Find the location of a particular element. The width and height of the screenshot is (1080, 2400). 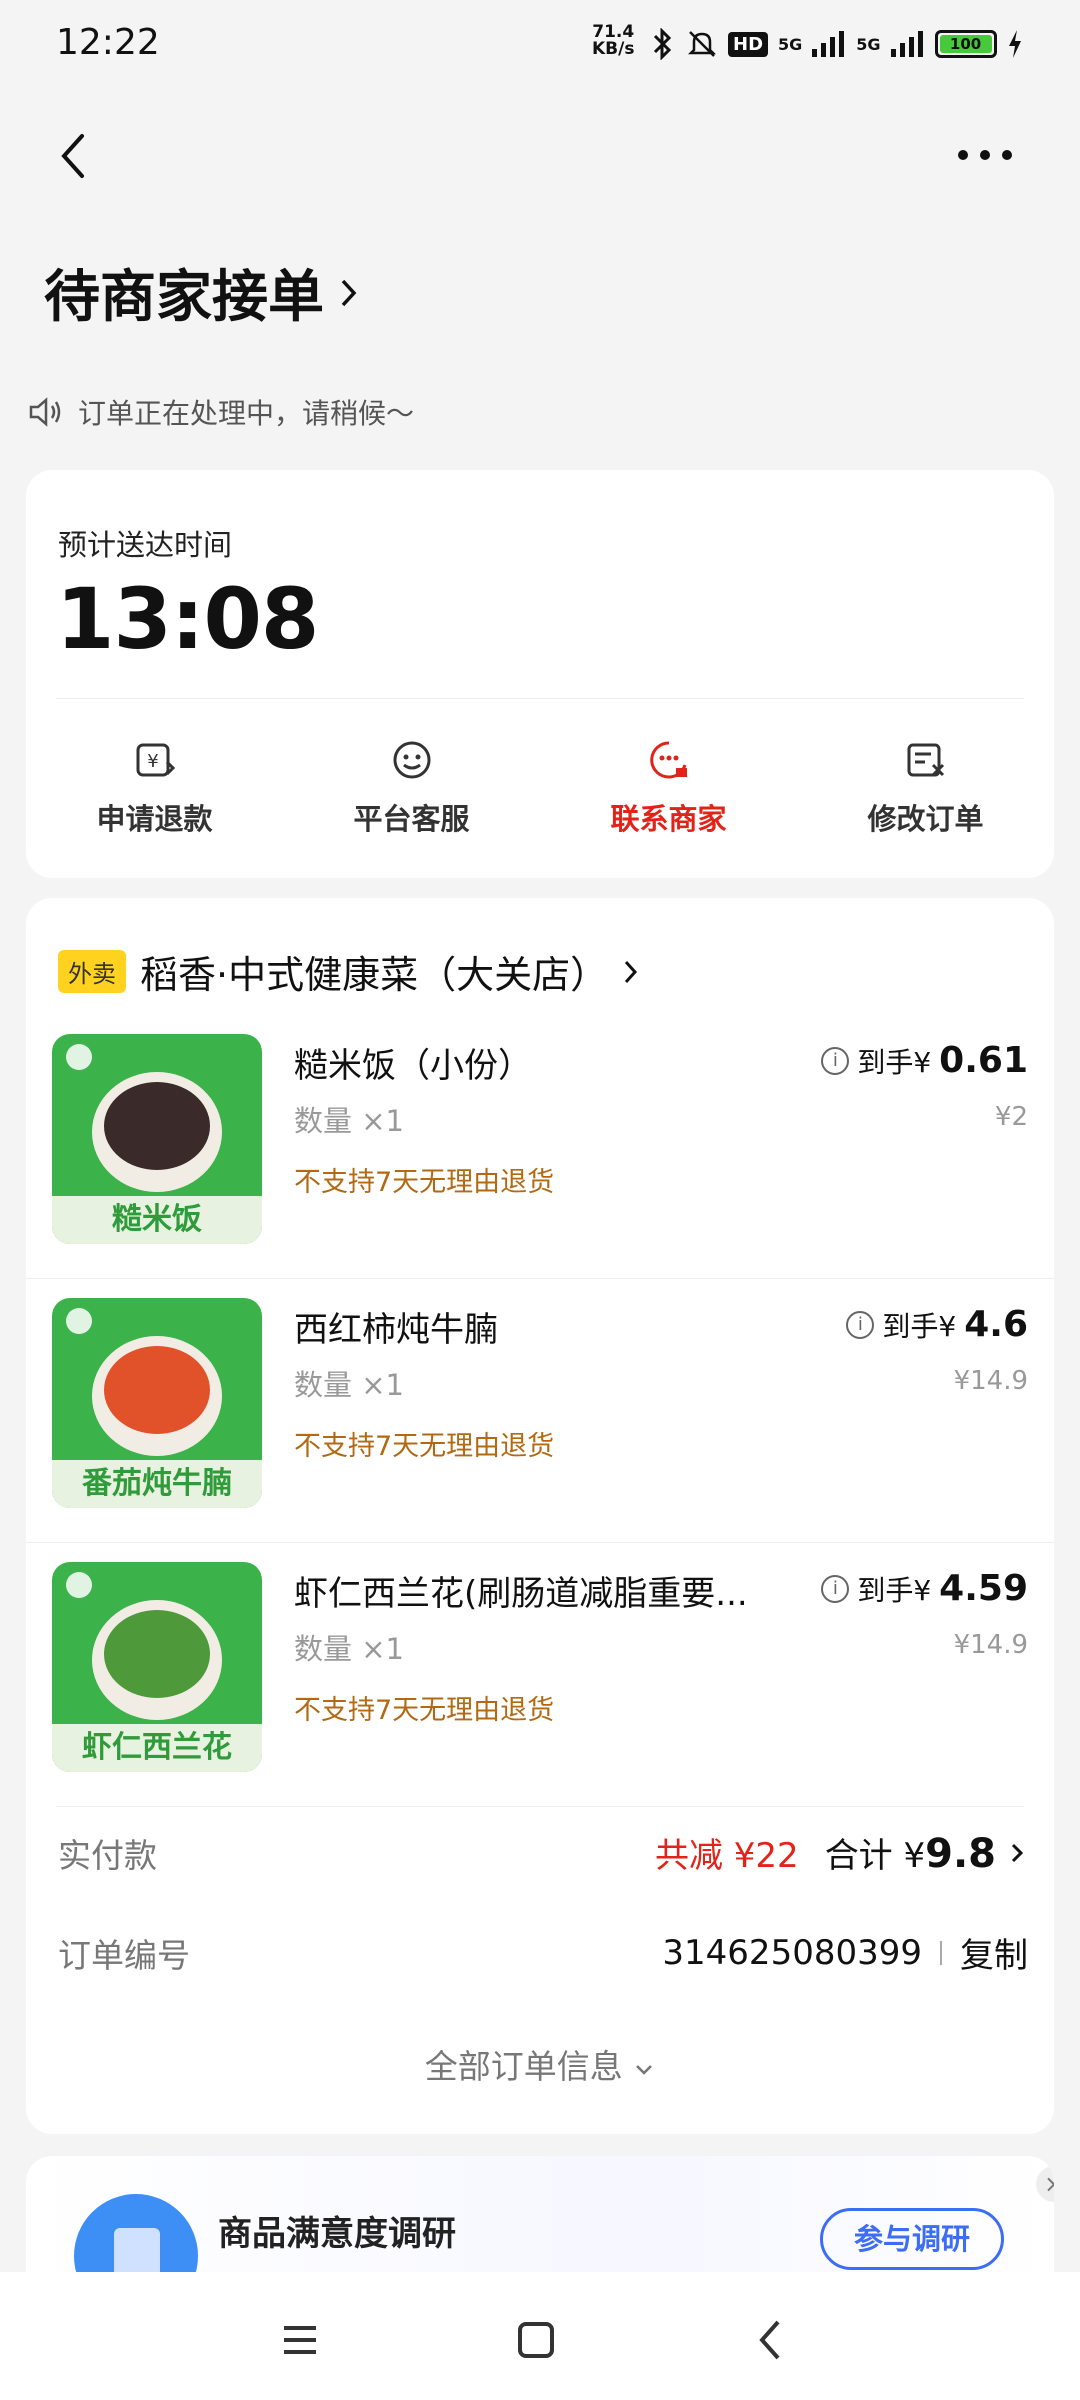

item-image: 番茄炖牛腩 is located at coordinates (157, 1403).